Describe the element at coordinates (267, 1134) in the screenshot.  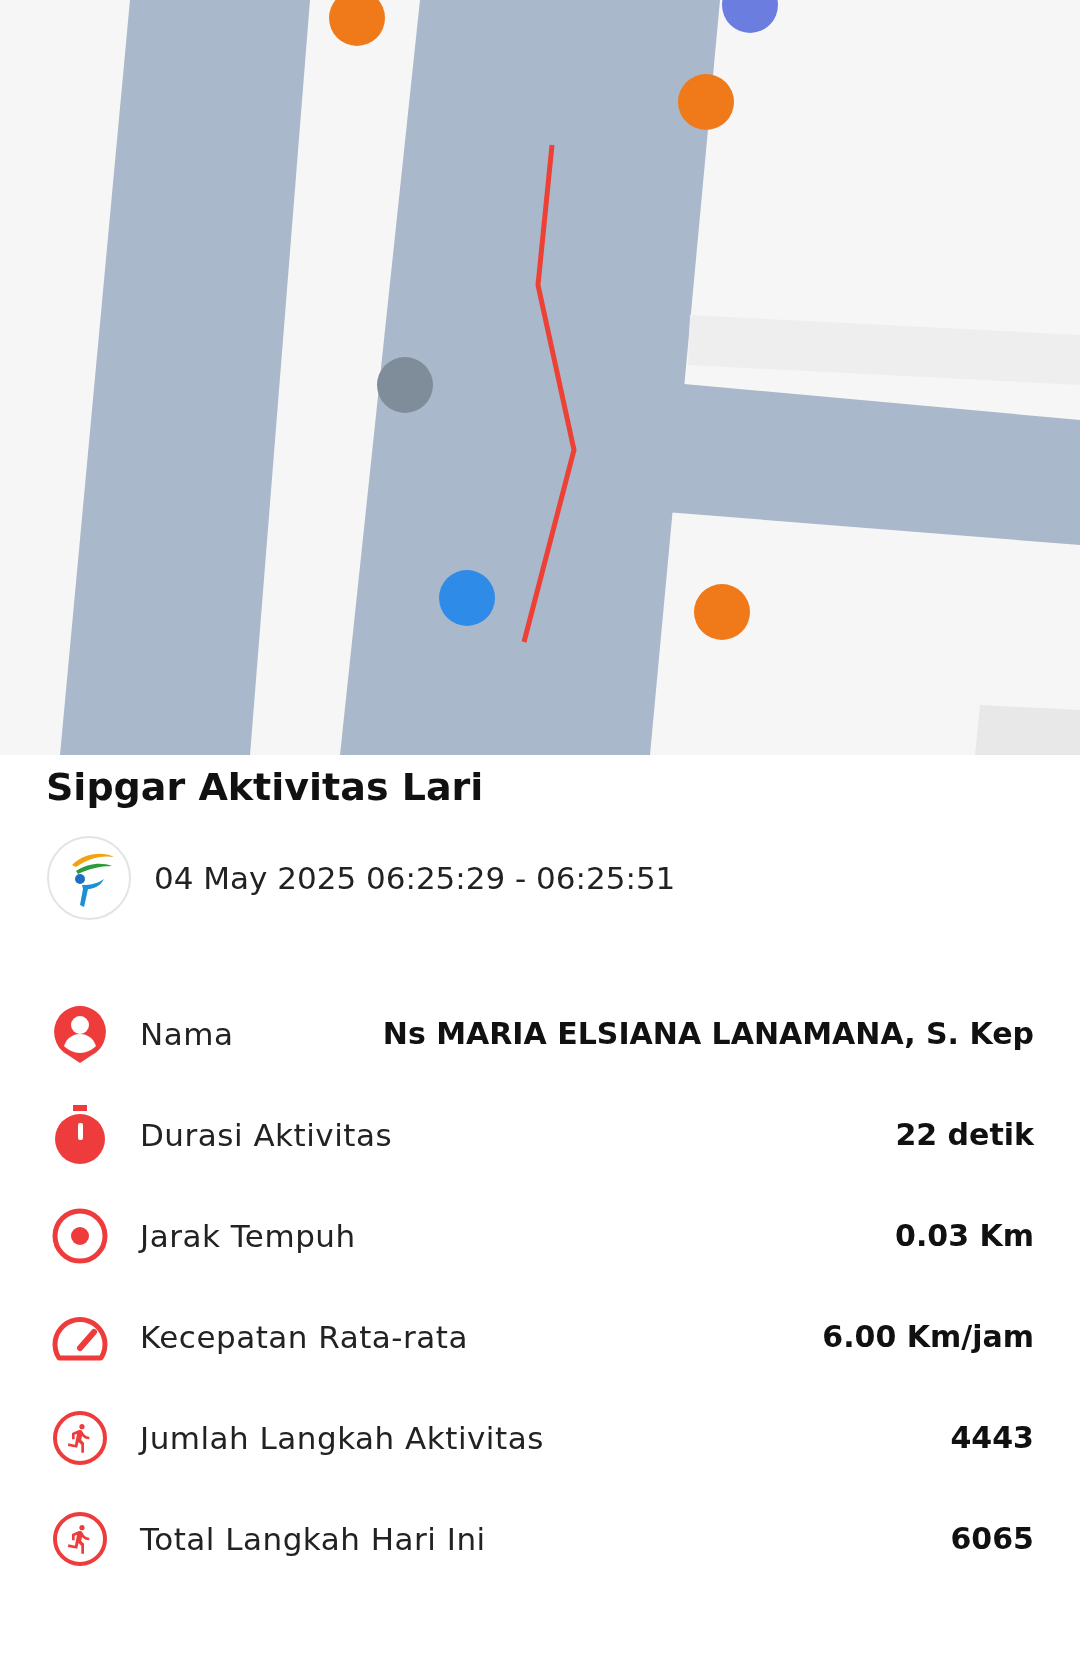
I see `stat-label: Durasi Aktivitas` at that location.